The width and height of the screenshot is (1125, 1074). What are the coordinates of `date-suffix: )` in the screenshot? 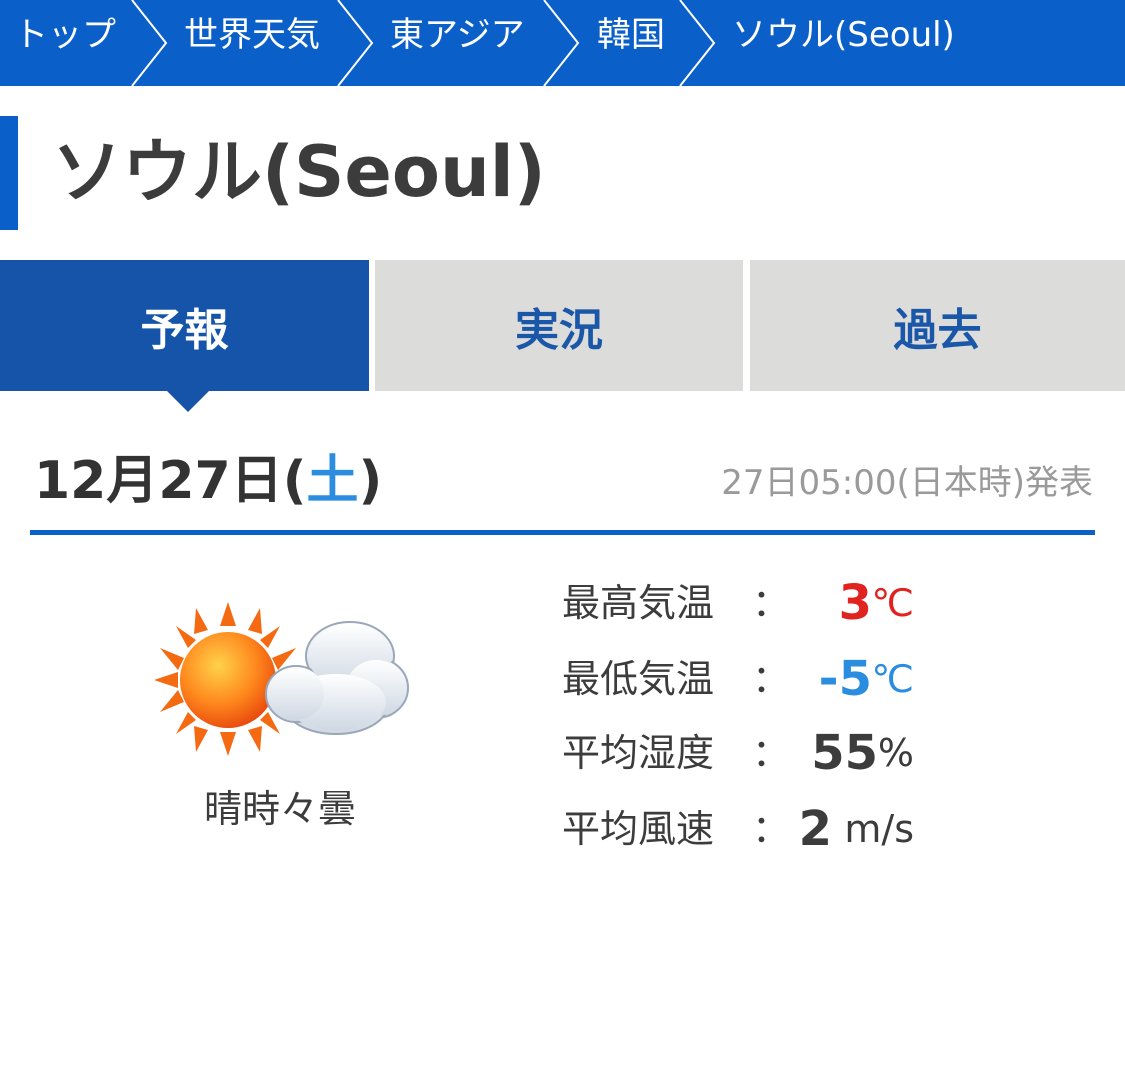 It's located at (370, 481).